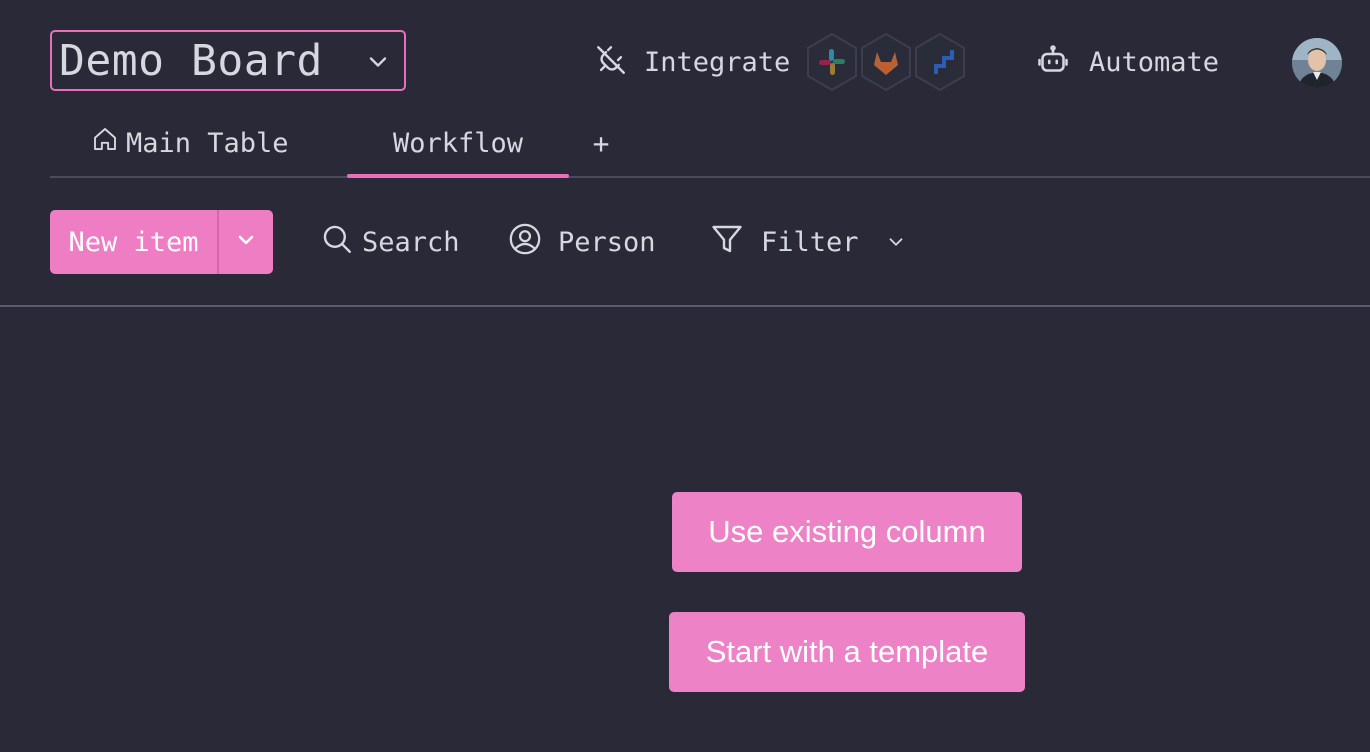 This screenshot has width=1370, height=752. What do you see at coordinates (847, 532) in the screenshot?
I see `use-existing-column-button: Use existing column` at bounding box center [847, 532].